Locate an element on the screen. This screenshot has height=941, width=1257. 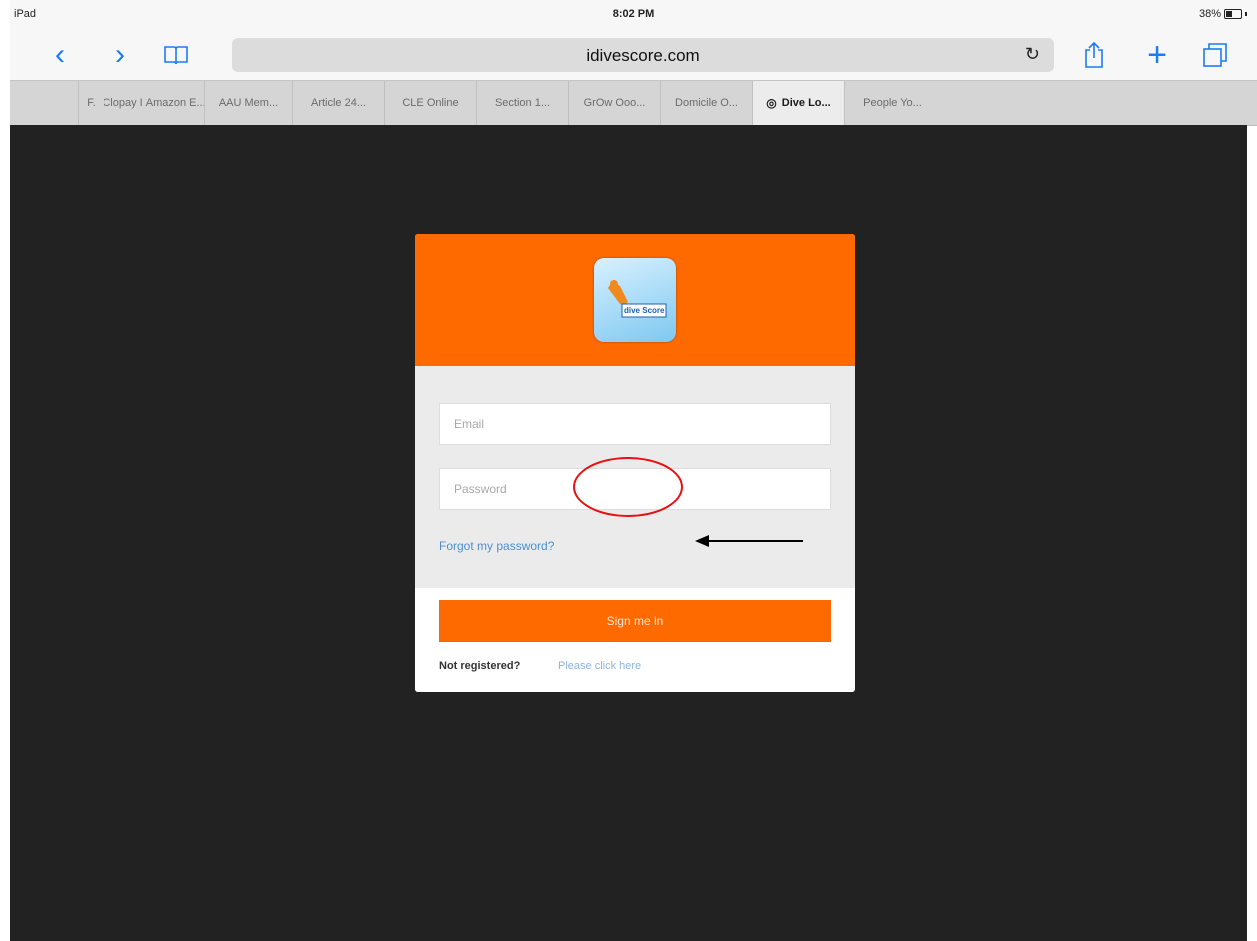
reload-icon: ↻ is located at coordinates (1032, 54).